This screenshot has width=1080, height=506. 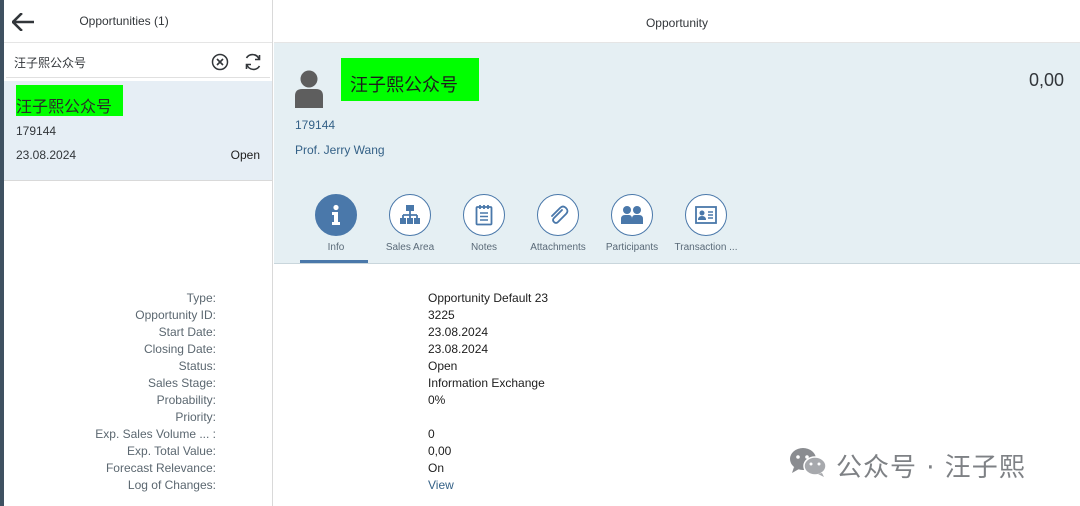 I want to click on person-icon, so click(x=309, y=89).